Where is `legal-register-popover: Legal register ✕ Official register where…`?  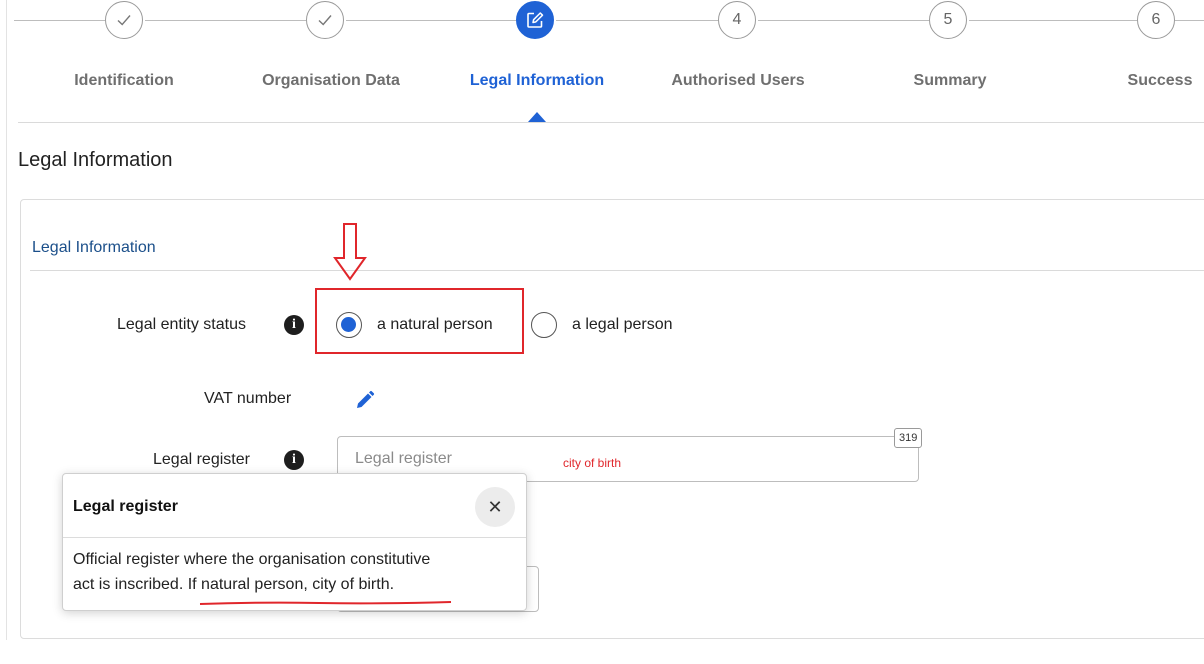
legal-register-popover: Legal register ✕ Official register where… is located at coordinates (294, 542).